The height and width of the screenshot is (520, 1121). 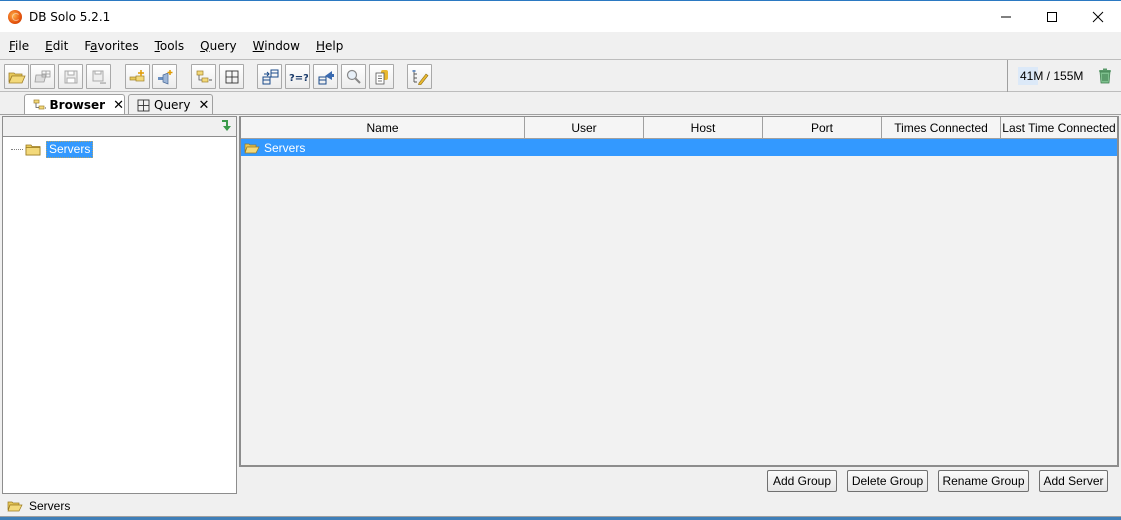 I want to click on compare-schema-button, so click(x=269, y=76).